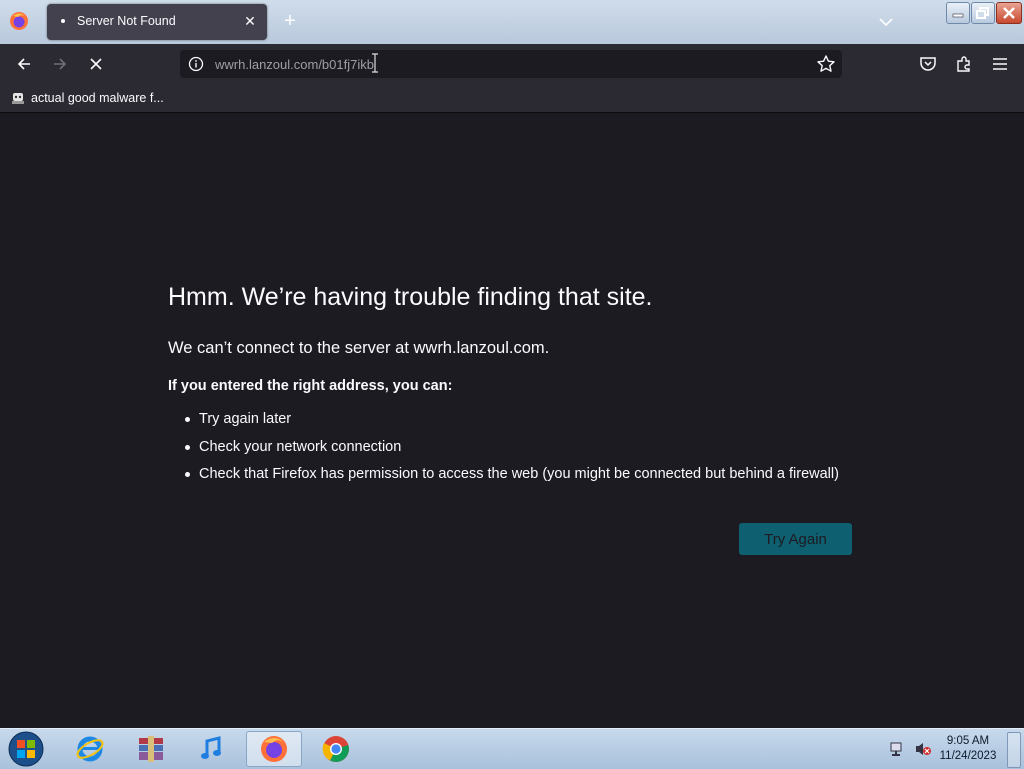 The width and height of the screenshot is (1024, 769). I want to click on chevron-down-icon, so click(886, 22).